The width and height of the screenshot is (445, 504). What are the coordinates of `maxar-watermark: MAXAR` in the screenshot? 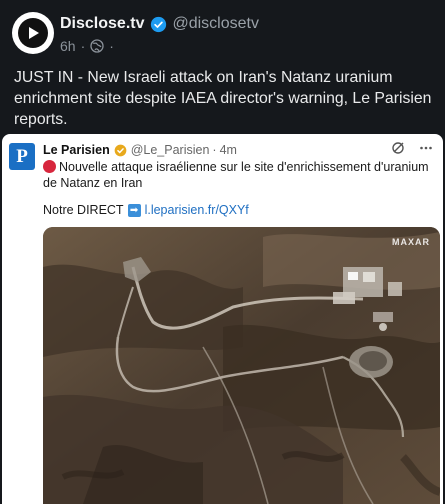 It's located at (411, 242).